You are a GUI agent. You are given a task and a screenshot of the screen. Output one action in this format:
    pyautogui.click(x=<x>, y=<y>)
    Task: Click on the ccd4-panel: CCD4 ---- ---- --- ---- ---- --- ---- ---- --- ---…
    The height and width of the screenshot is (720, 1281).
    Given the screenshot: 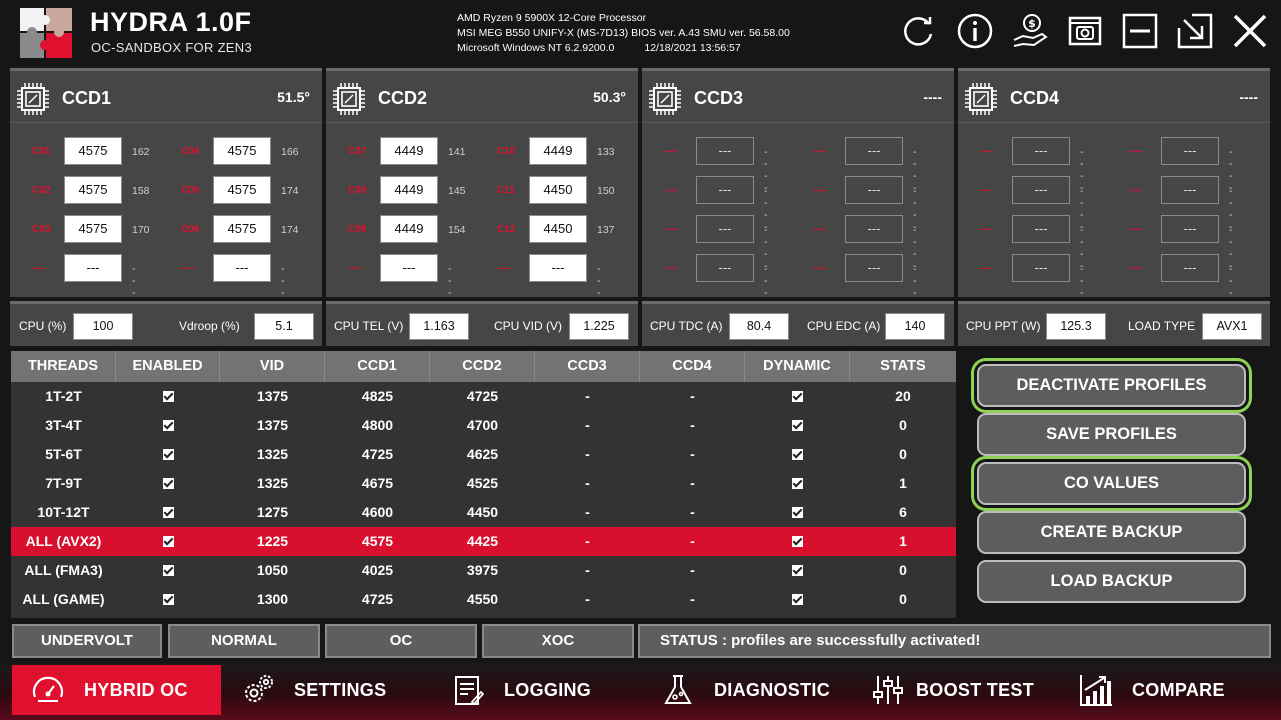 What is the action you would take?
    pyautogui.click(x=1114, y=189)
    